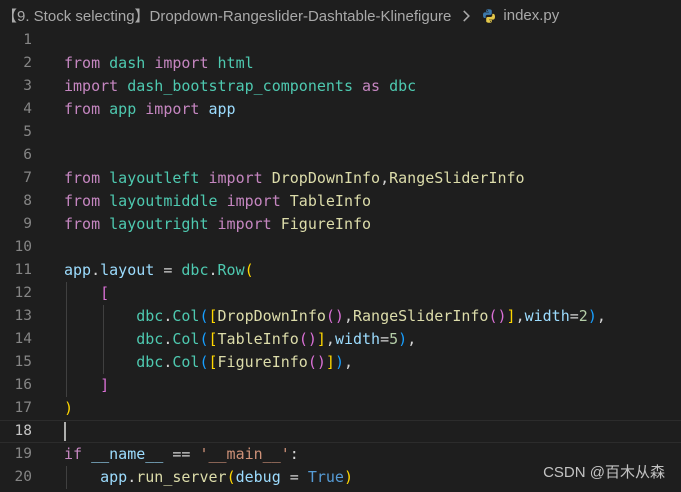  What do you see at coordinates (65, 431) in the screenshot?
I see `text-cursor` at bounding box center [65, 431].